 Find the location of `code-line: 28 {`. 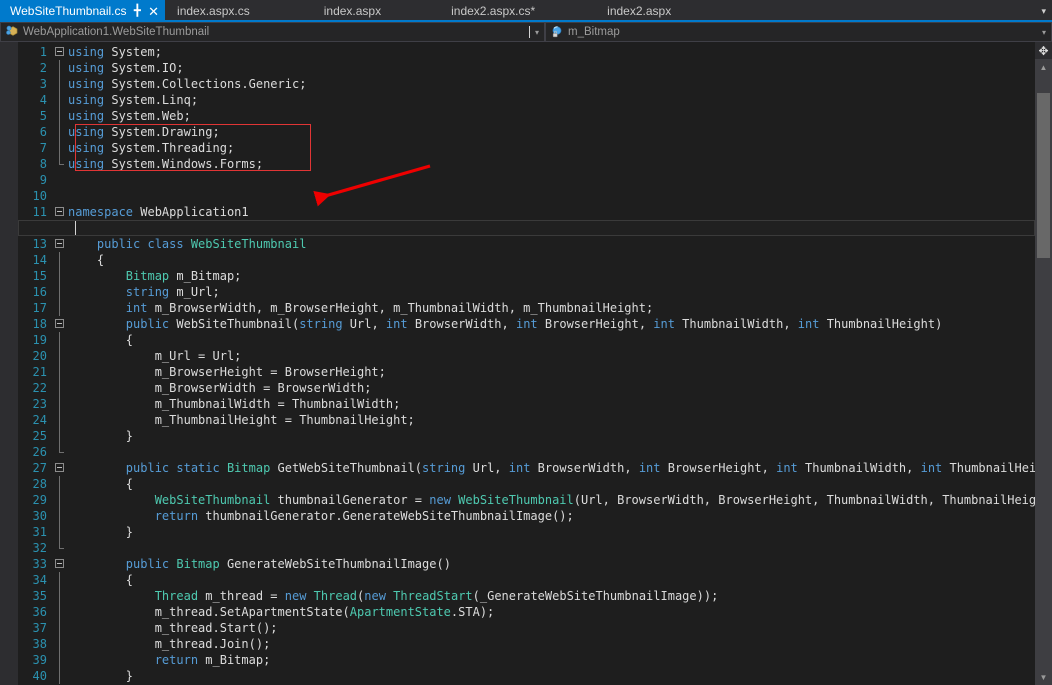

code-line: 28 { is located at coordinates (526, 484).